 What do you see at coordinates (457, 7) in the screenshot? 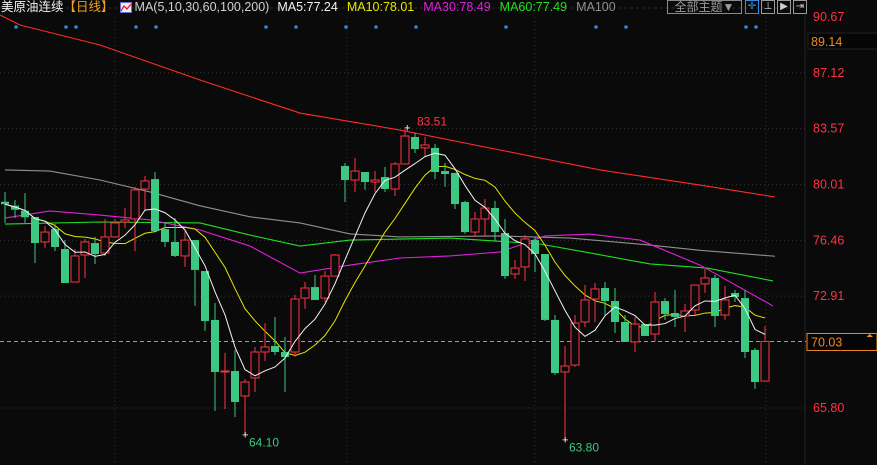
I see `ma30-value: MA30:78.49` at bounding box center [457, 7].